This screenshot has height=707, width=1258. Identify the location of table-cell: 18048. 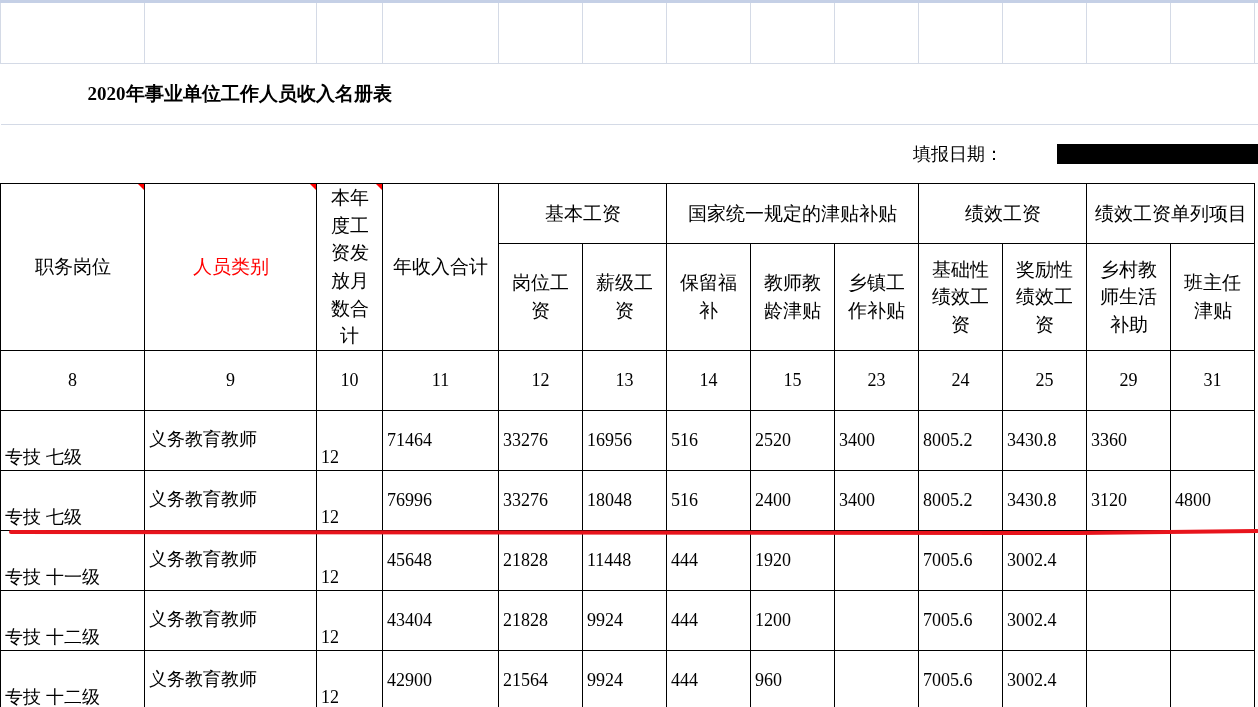
(624, 500).